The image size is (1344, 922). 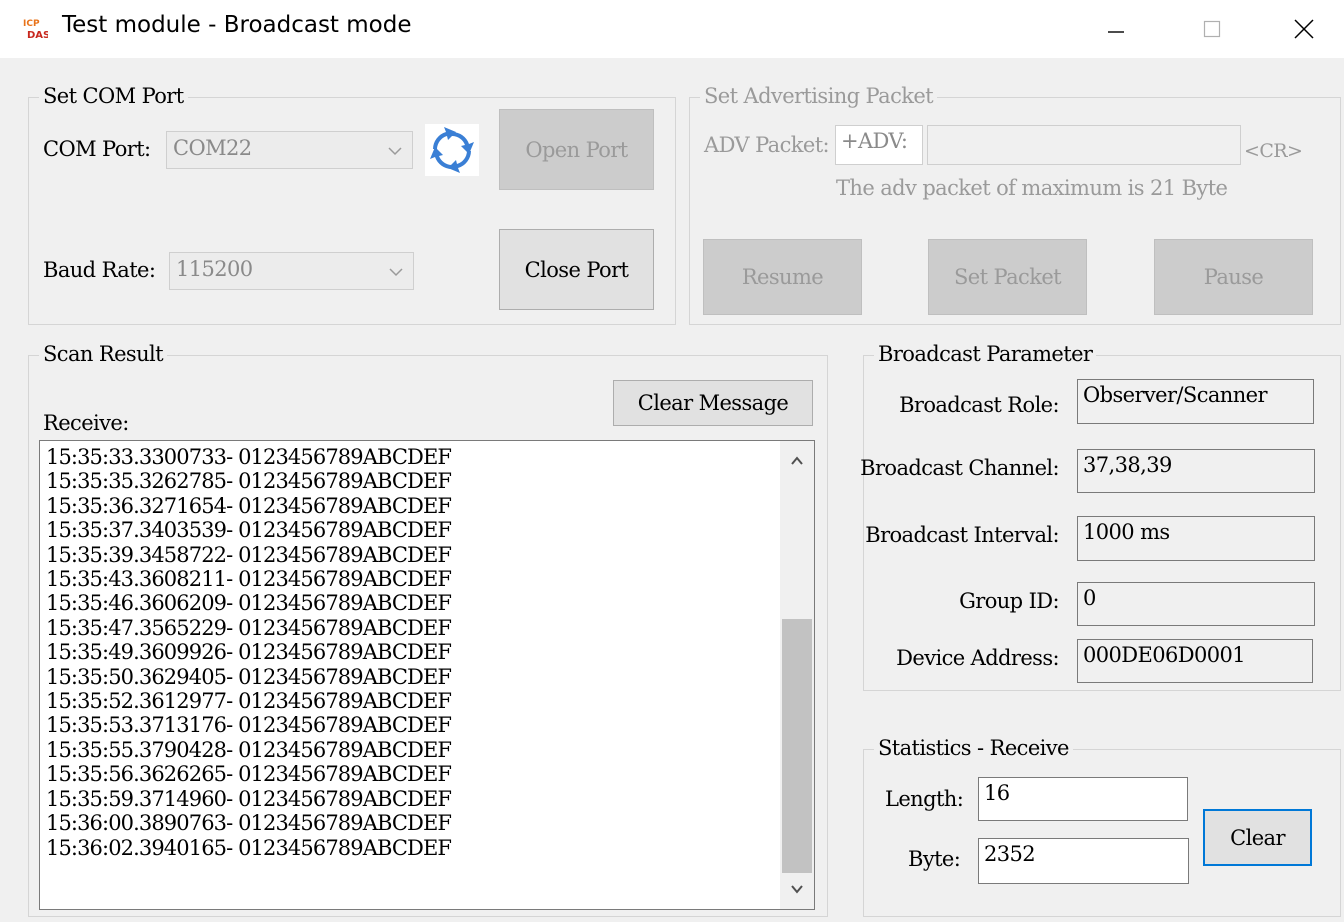 What do you see at coordinates (973, 748) in the screenshot?
I see `statistics-group-title: Statistics - Receive` at bounding box center [973, 748].